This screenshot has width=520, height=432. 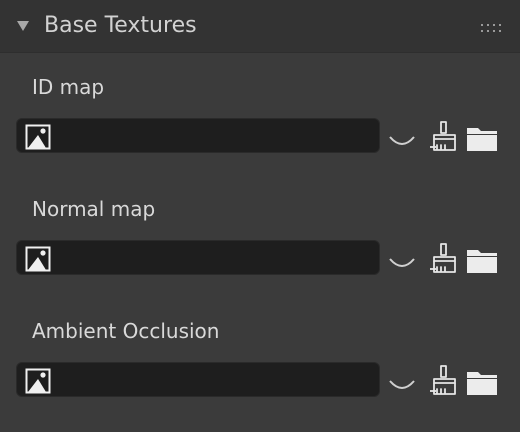 I want to click on slot-label: Normal map, so click(x=94, y=209).